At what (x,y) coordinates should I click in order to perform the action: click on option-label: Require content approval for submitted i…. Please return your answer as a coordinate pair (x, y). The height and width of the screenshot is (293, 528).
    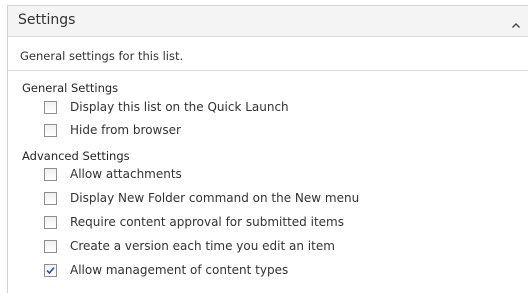
    Looking at the image, I should click on (207, 222).